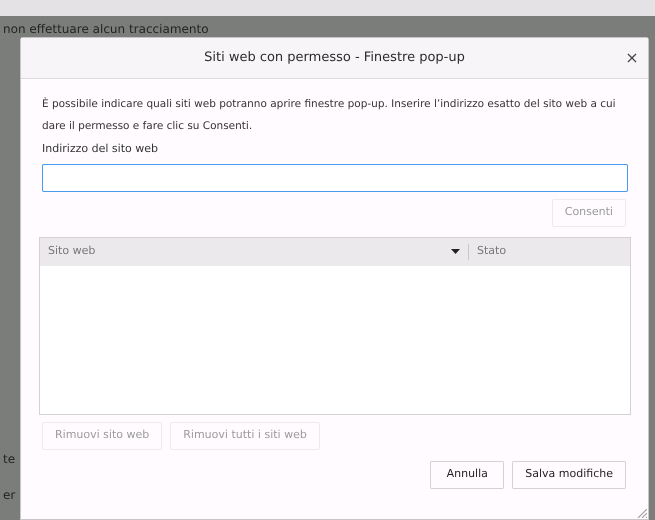 This screenshot has width=655, height=520. What do you see at coordinates (642, 513) in the screenshot?
I see `resize-grip-icon` at bounding box center [642, 513].